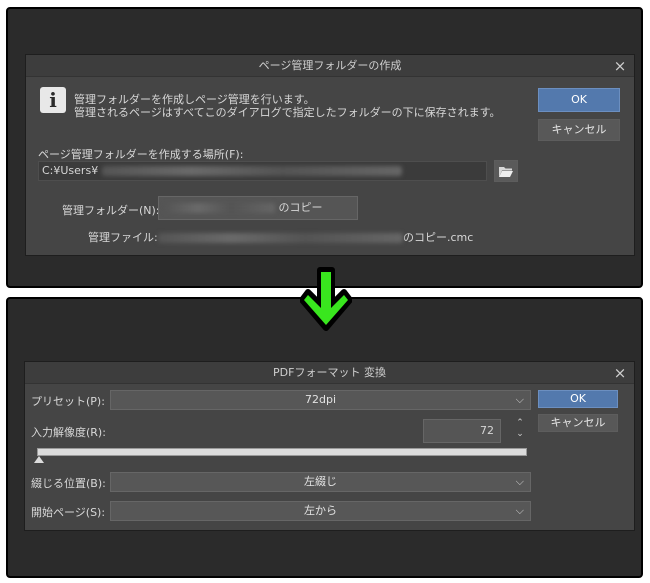  What do you see at coordinates (111, 210) in the screenshot?
I see `folder-name-label: 管理フォルダー(N):` at bounding box center [111, 210].